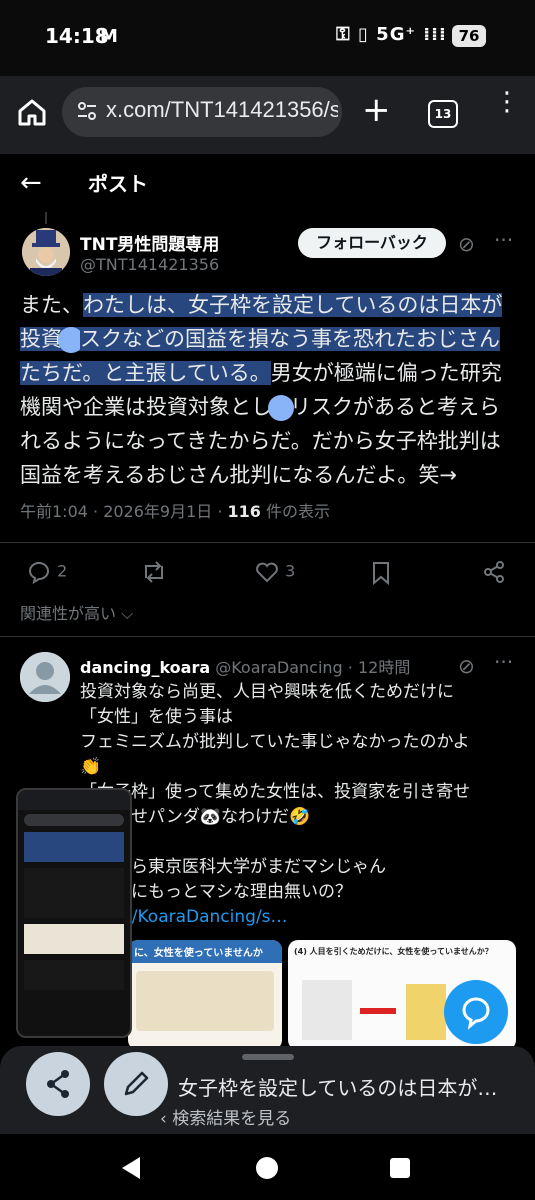 This screenshot has height=1200, width=535. Describe the element at coordinates (363, 34) in the screenshot. I see `vibrate-icon: ▯` at that location.